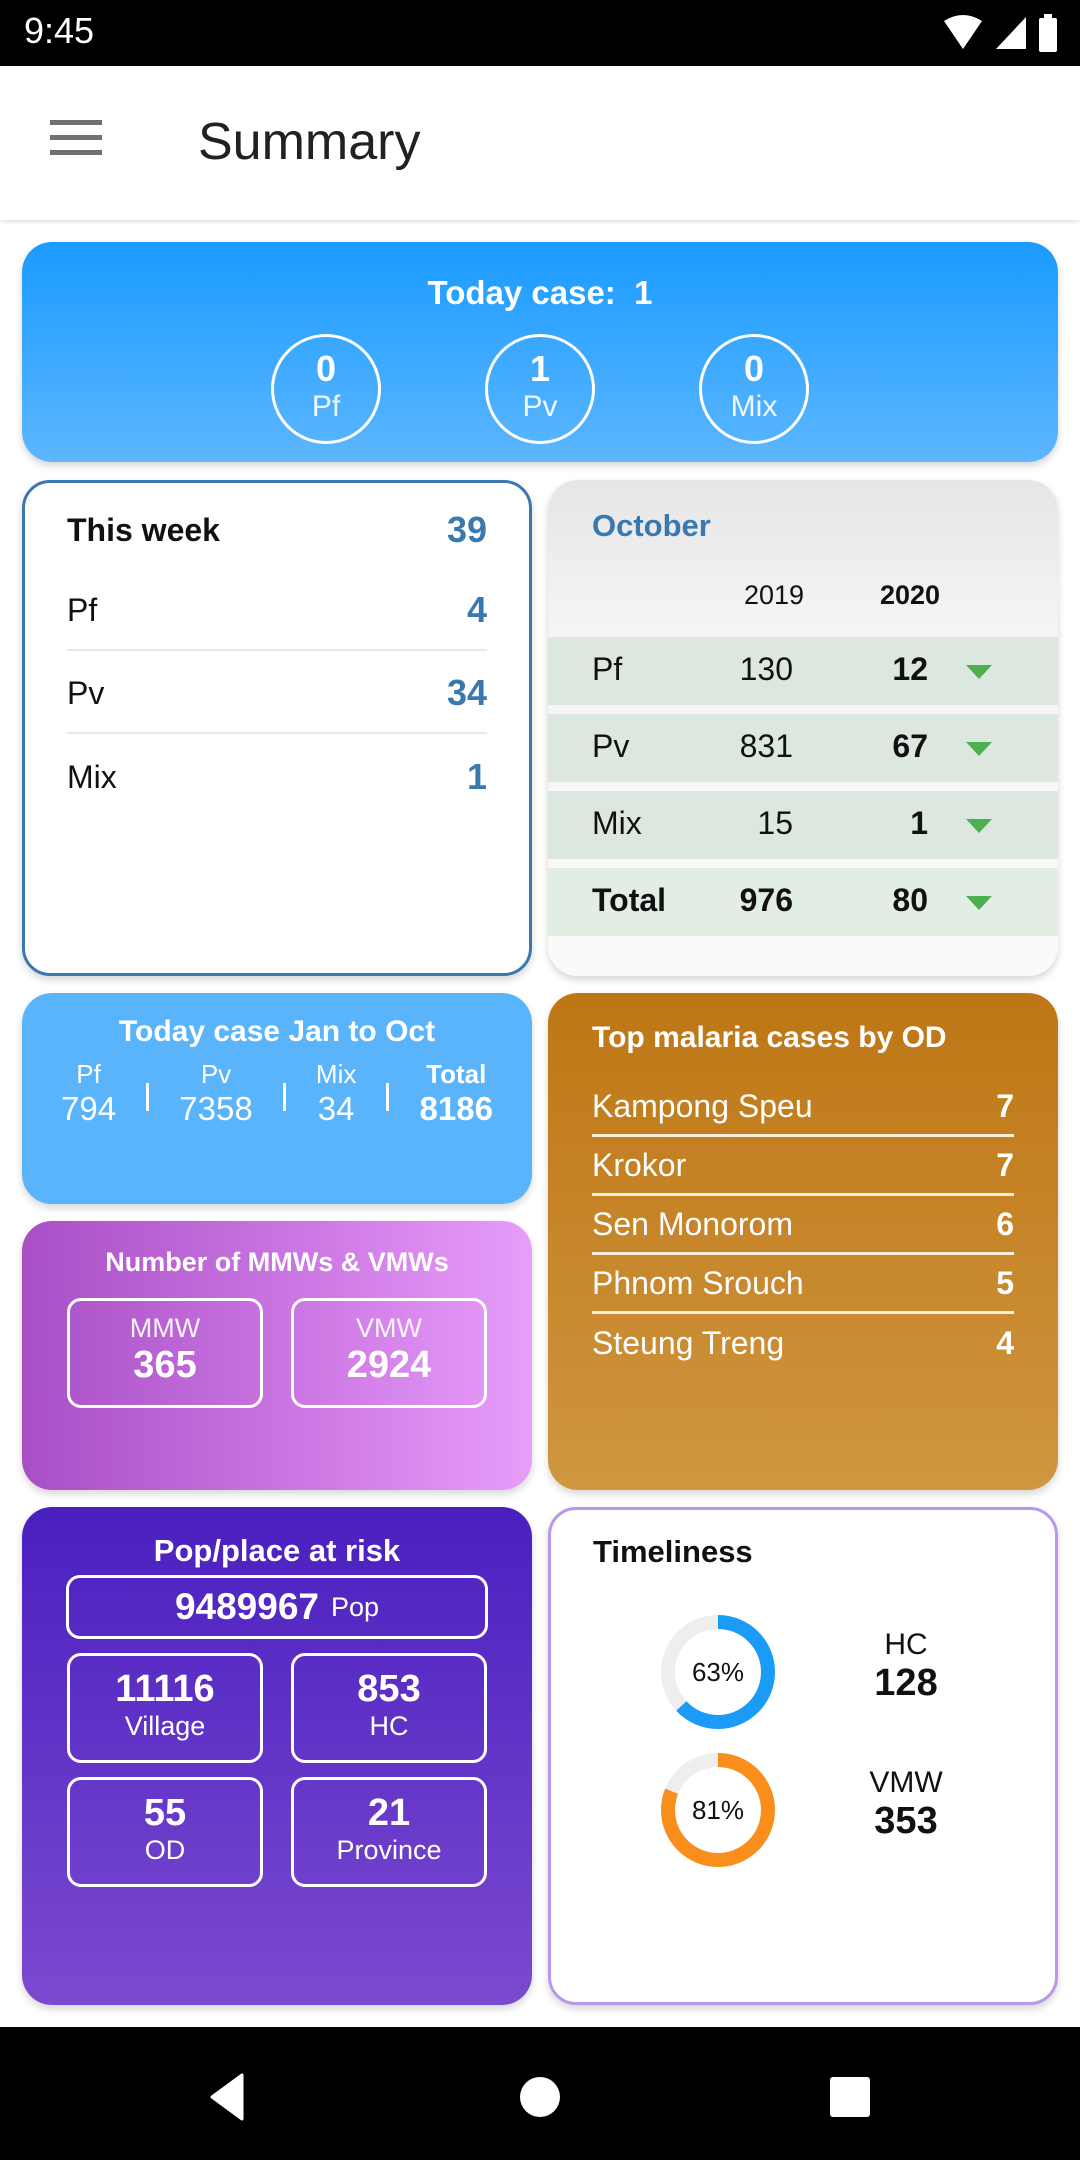 The image size is (1080, 2160). Describe the element at coordinates (1011, 33) in the screenshot. I see `signal-icon` at that location.